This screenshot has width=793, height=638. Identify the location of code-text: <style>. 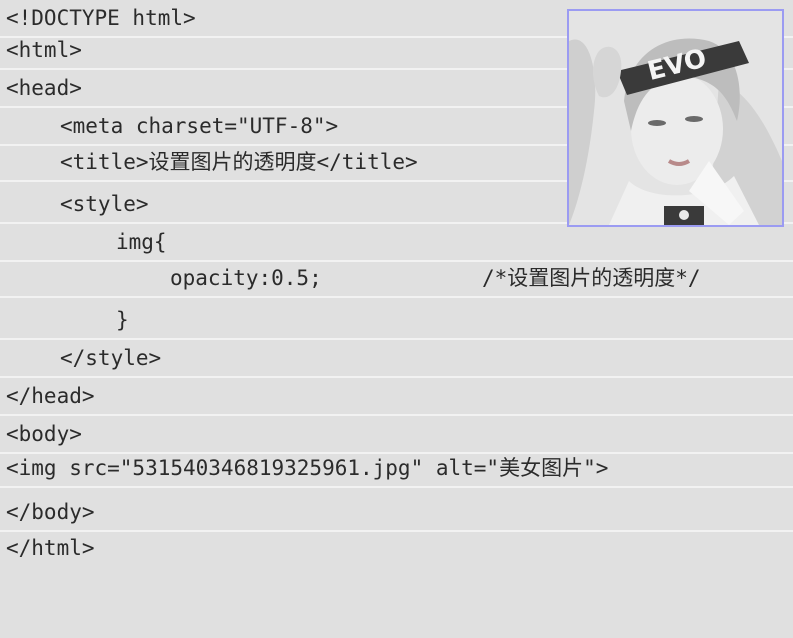
(104, 204).